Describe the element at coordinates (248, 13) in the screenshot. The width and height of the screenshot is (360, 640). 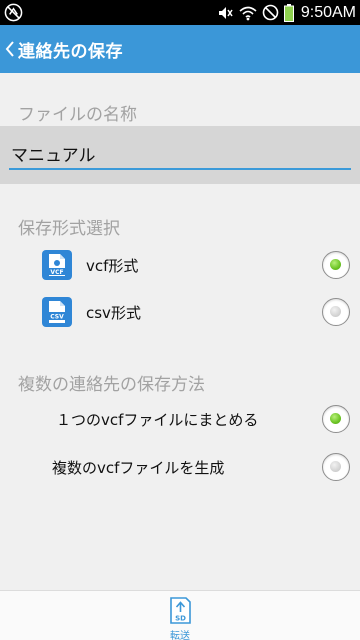
I see `wifi-icon` at that location.